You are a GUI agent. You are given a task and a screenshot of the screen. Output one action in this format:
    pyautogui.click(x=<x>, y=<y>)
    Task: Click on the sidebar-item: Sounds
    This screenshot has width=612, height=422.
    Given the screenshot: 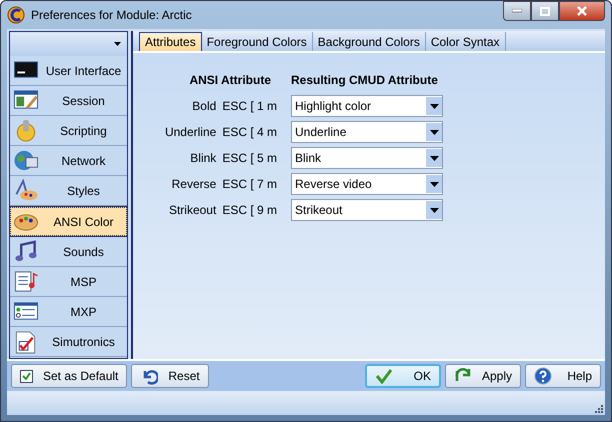 What is the action you would take?
    pyautogui.click(x=68, y=252)
    